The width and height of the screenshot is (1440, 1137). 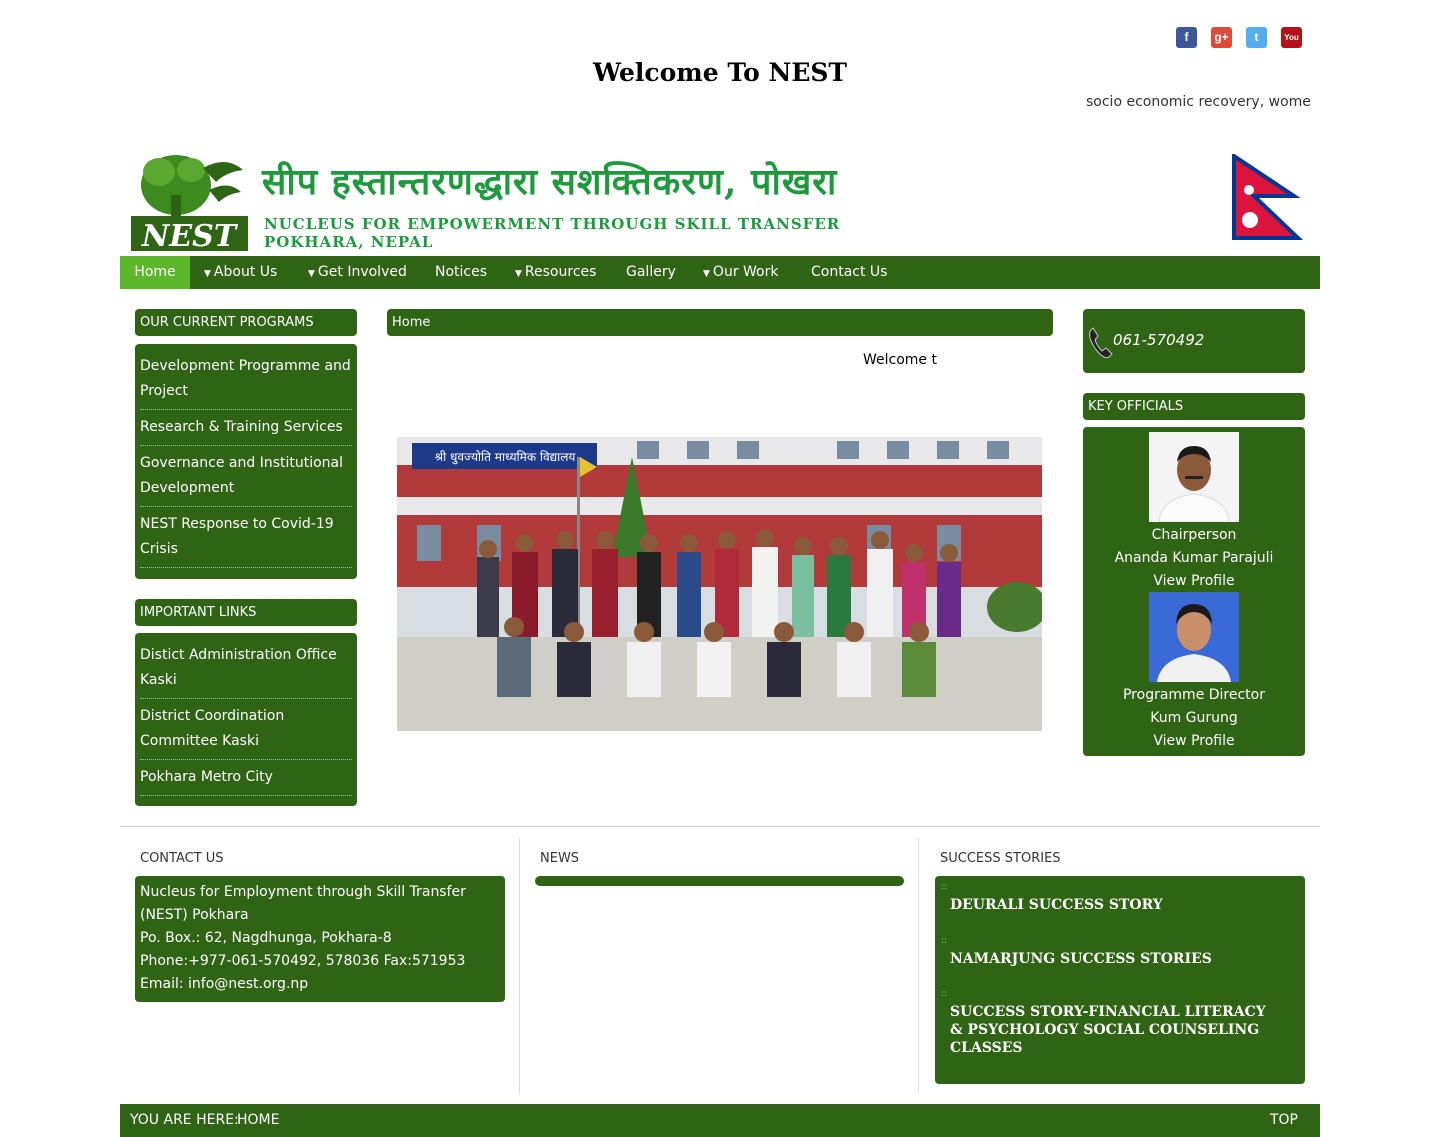 I want to click on breadcrumb: Home, so click(x=720, y=322).